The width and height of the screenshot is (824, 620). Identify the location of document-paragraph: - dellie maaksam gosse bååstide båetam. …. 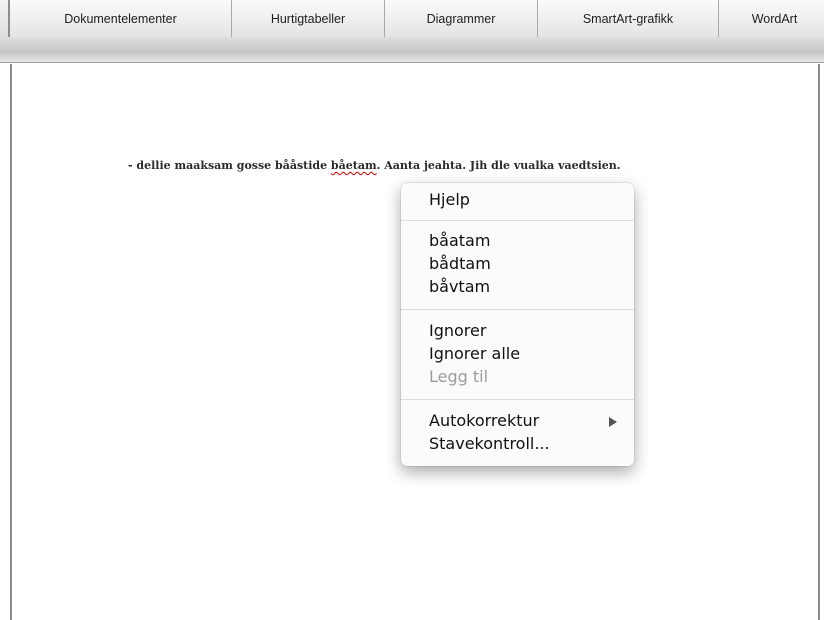
(374, 165).